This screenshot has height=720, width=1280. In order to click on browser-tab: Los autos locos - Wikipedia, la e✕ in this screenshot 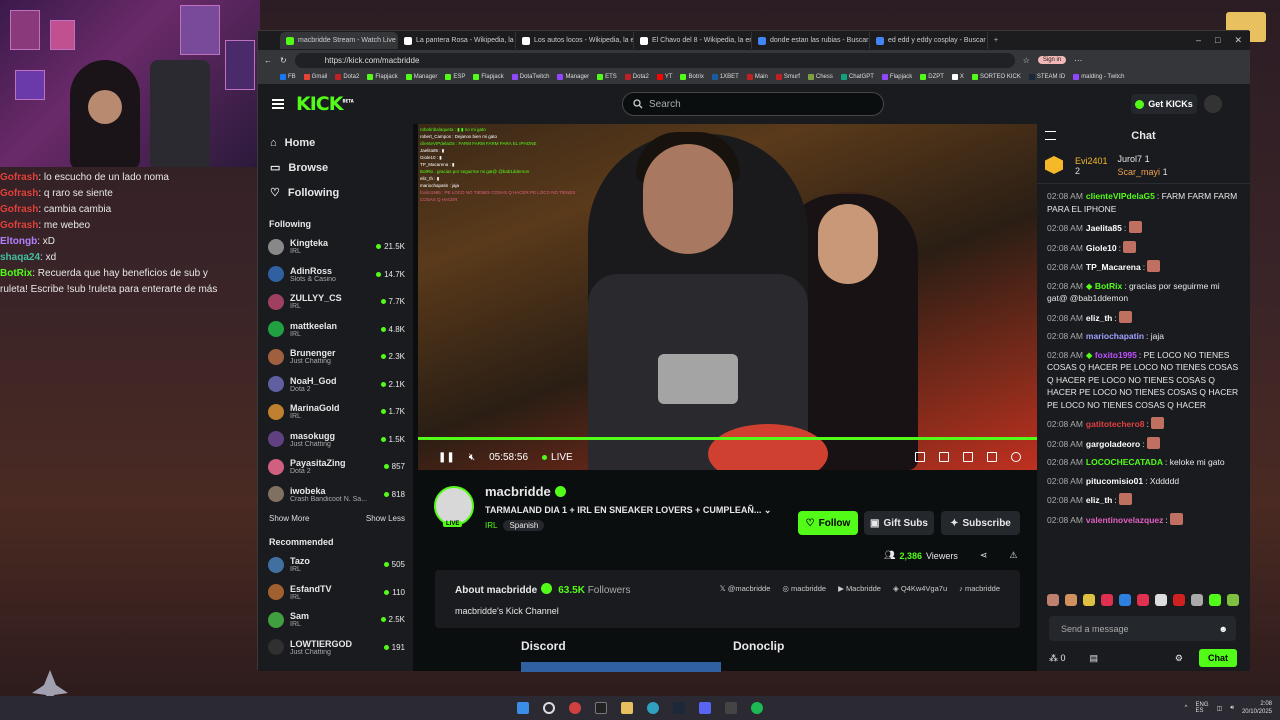, I will do `click(575, 40)`.